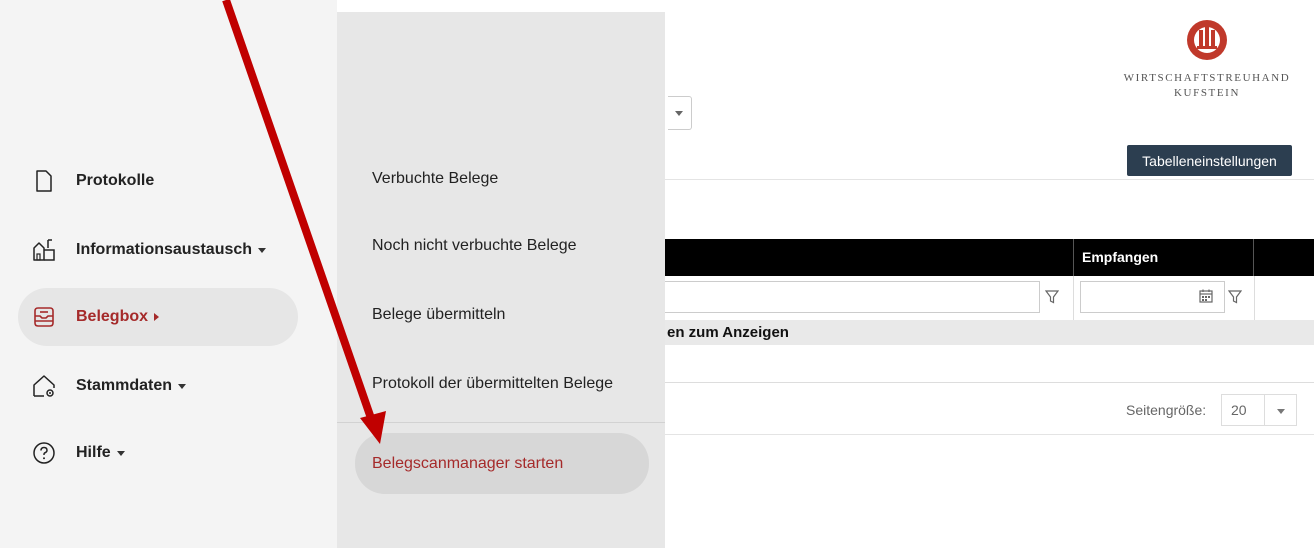 The width and height of the screenshot is (1314, 548). Describe the element at coordinates (1264, 410) in the screenshot. I see `select-divider` at that location.